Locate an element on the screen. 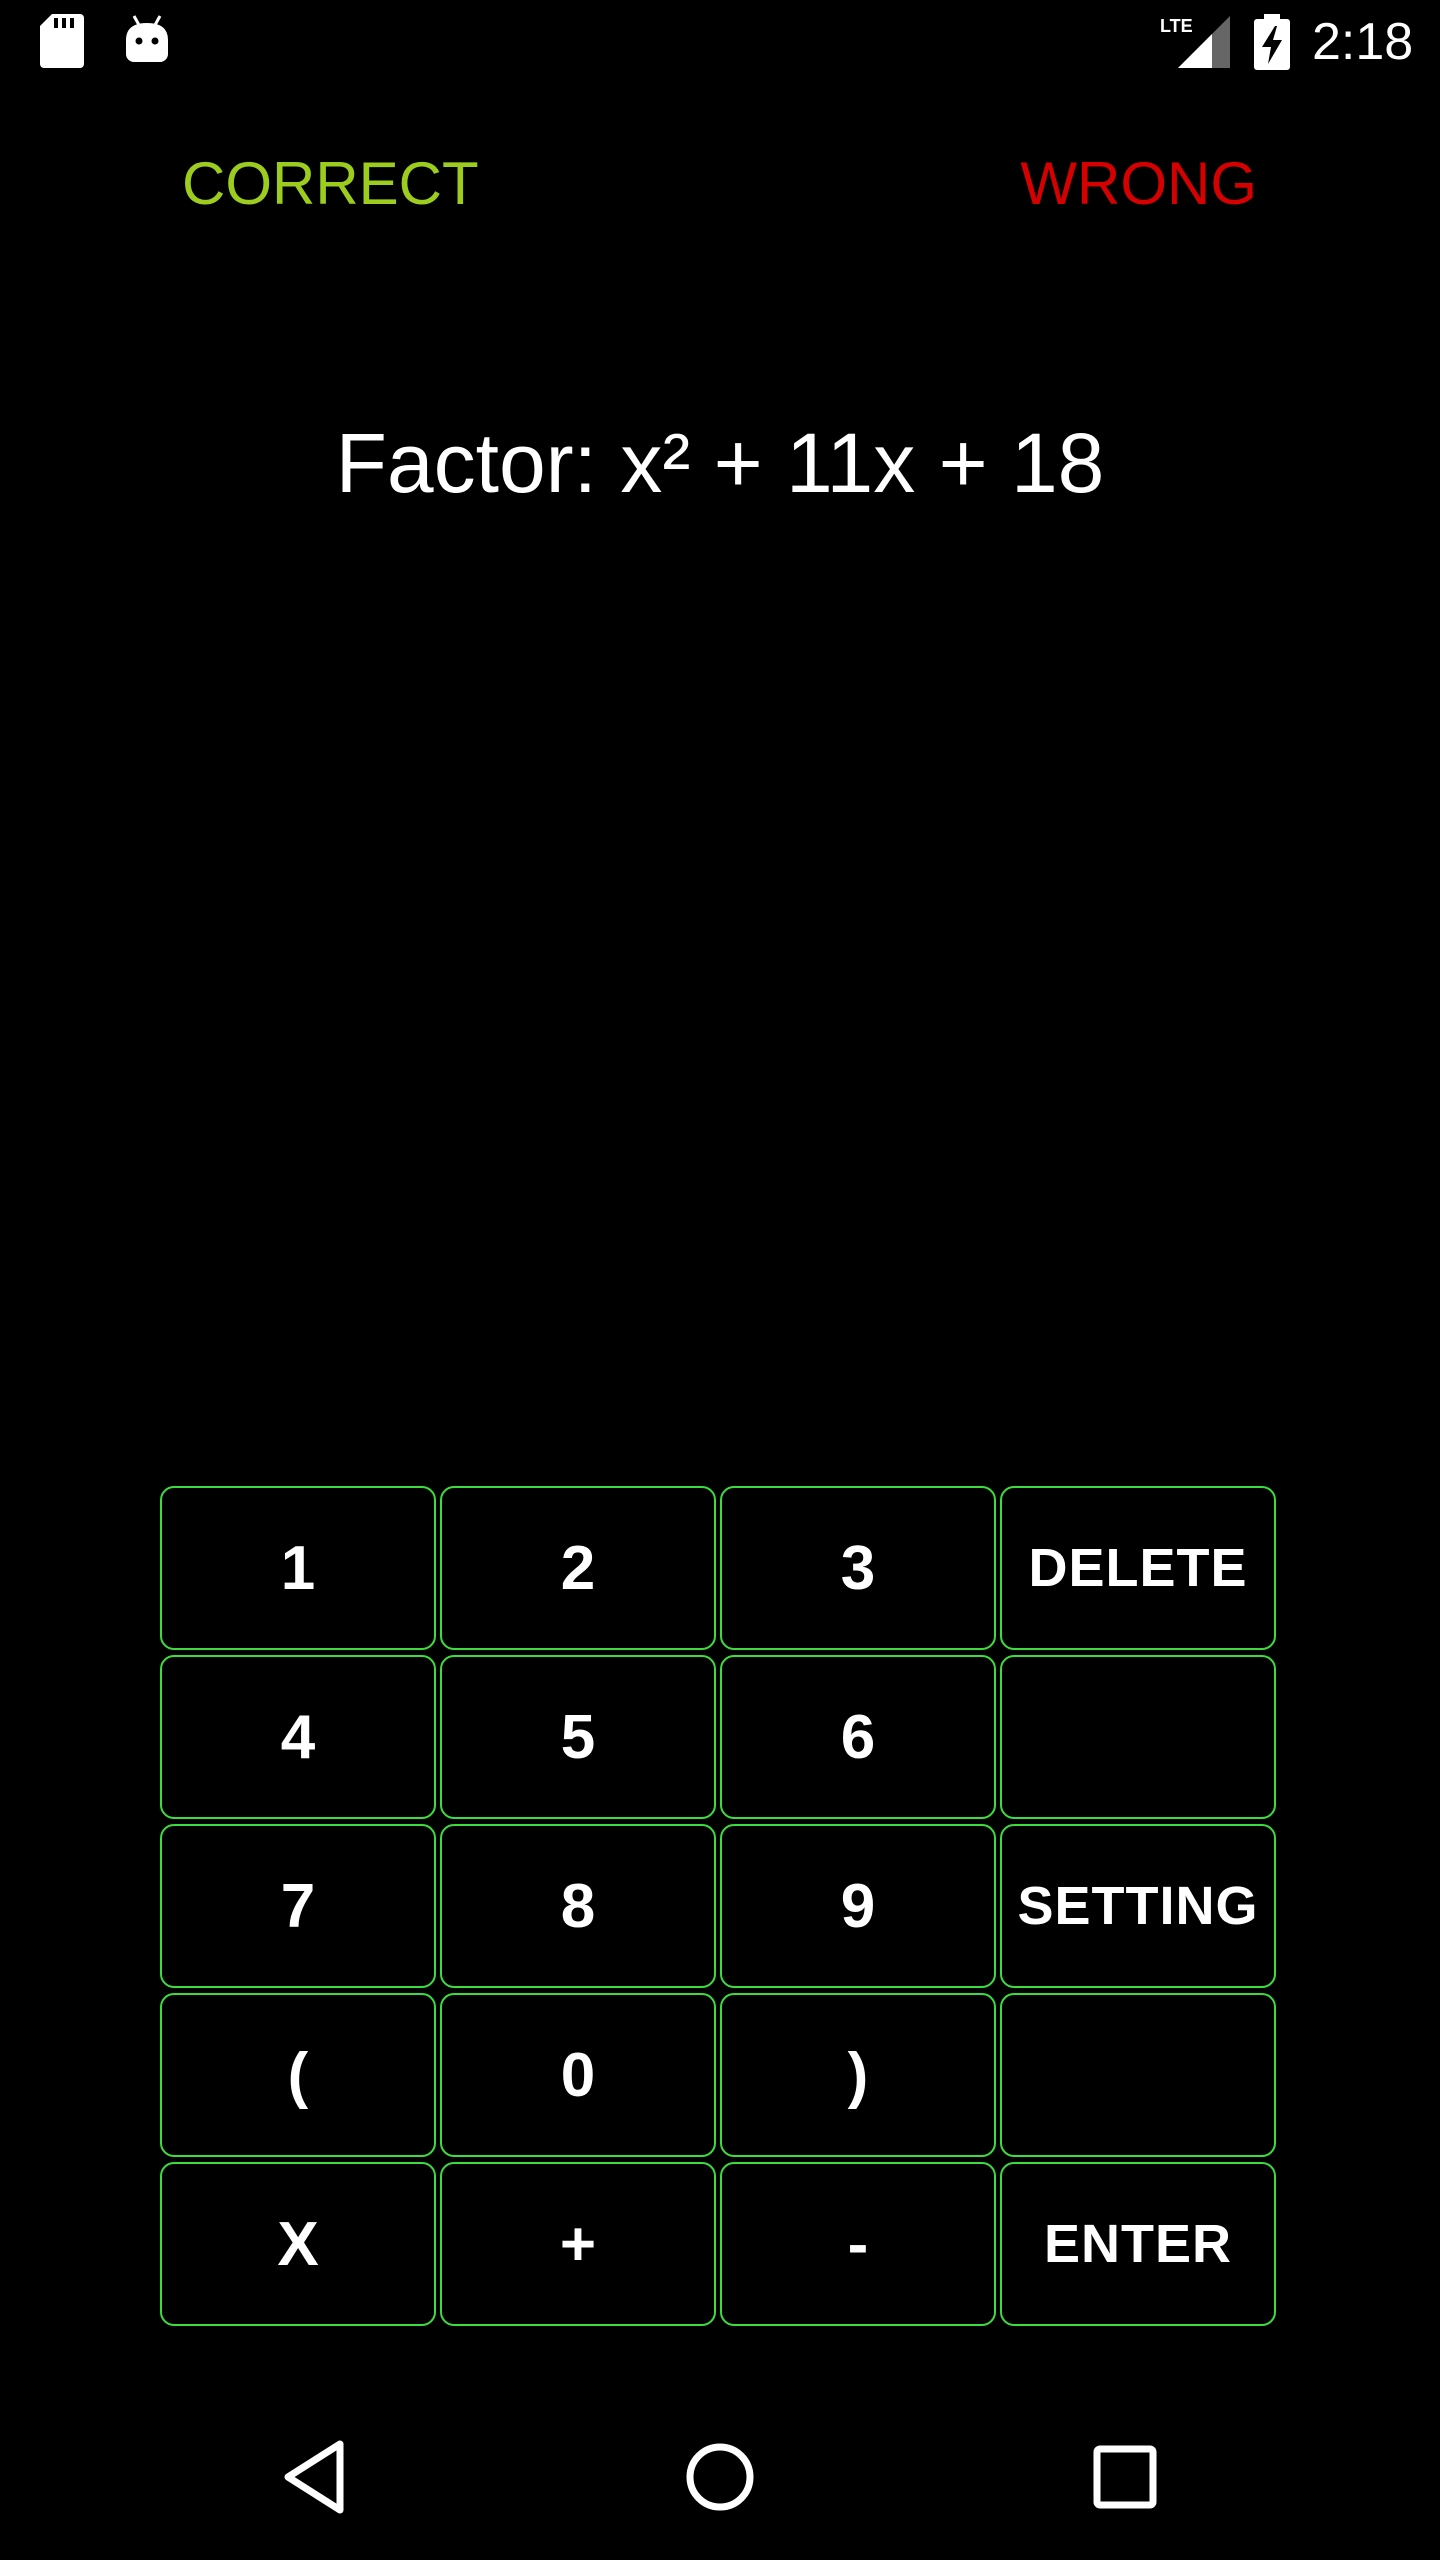  key-2: 2 is located at coordinates (578, 1568).